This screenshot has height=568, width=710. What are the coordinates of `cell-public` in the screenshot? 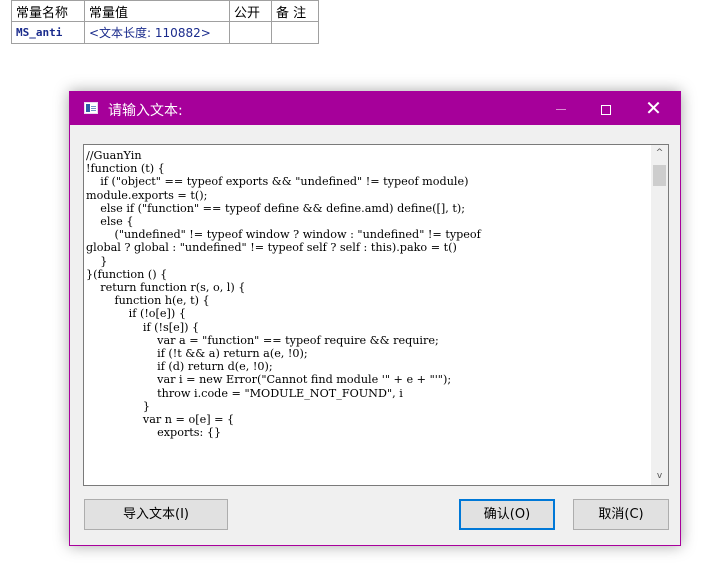 It's located at (250, 32).